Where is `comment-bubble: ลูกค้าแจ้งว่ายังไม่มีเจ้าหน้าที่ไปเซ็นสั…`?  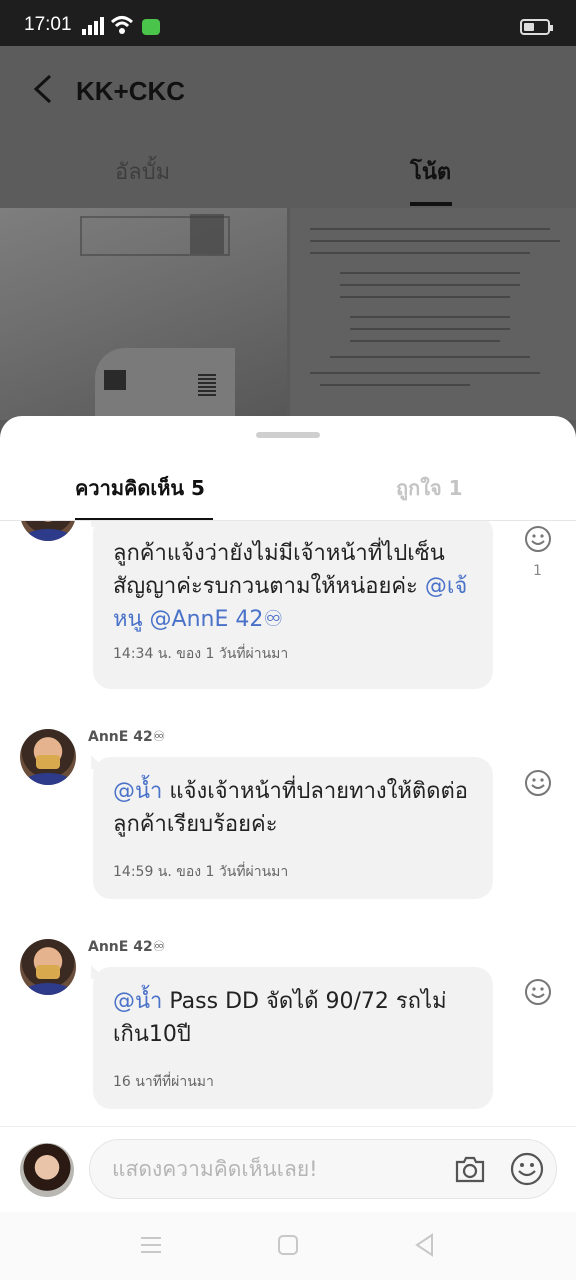
comment-bubble: ลูกค้าแจ้งว่ายังไม่มีเจ้าหน้าที่ไปเซ็นสั… is located at coordinates (292, 605).